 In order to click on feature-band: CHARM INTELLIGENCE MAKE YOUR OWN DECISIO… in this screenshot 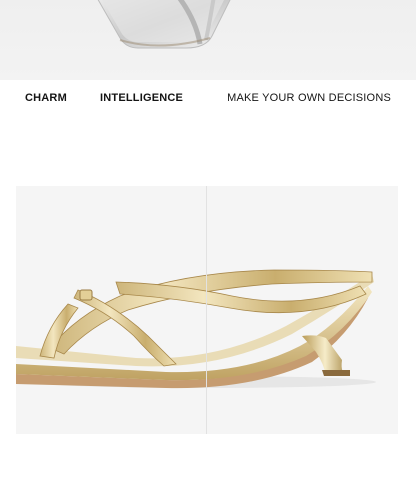, I will do `click(208, 99)`.